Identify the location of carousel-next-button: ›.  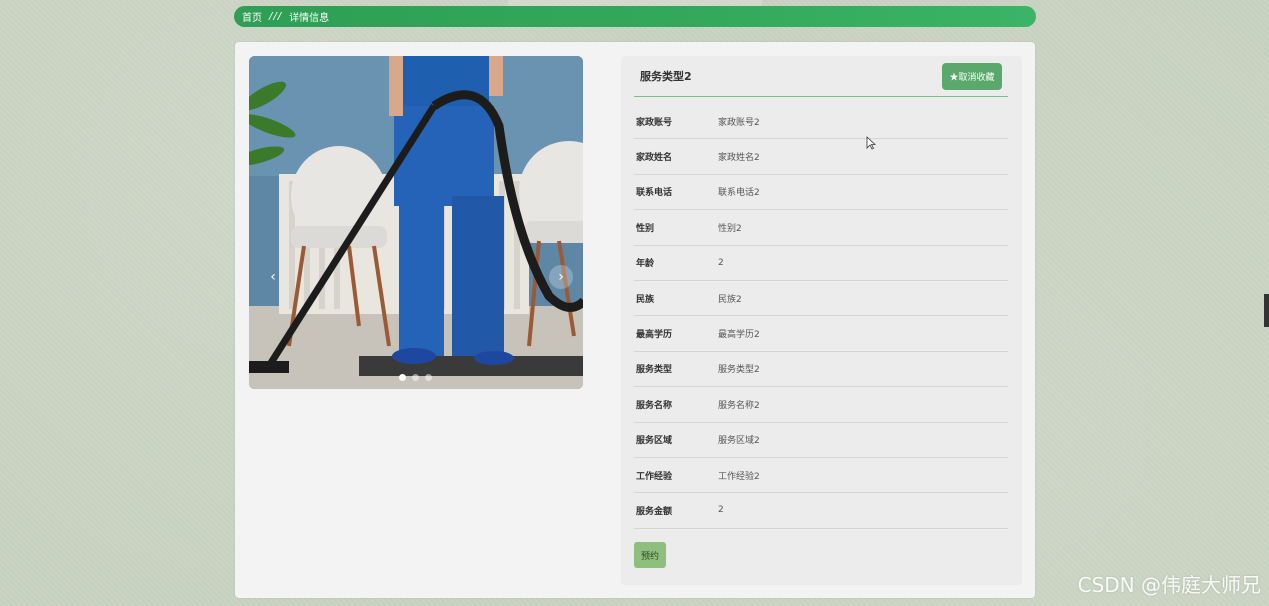
(561, 277).